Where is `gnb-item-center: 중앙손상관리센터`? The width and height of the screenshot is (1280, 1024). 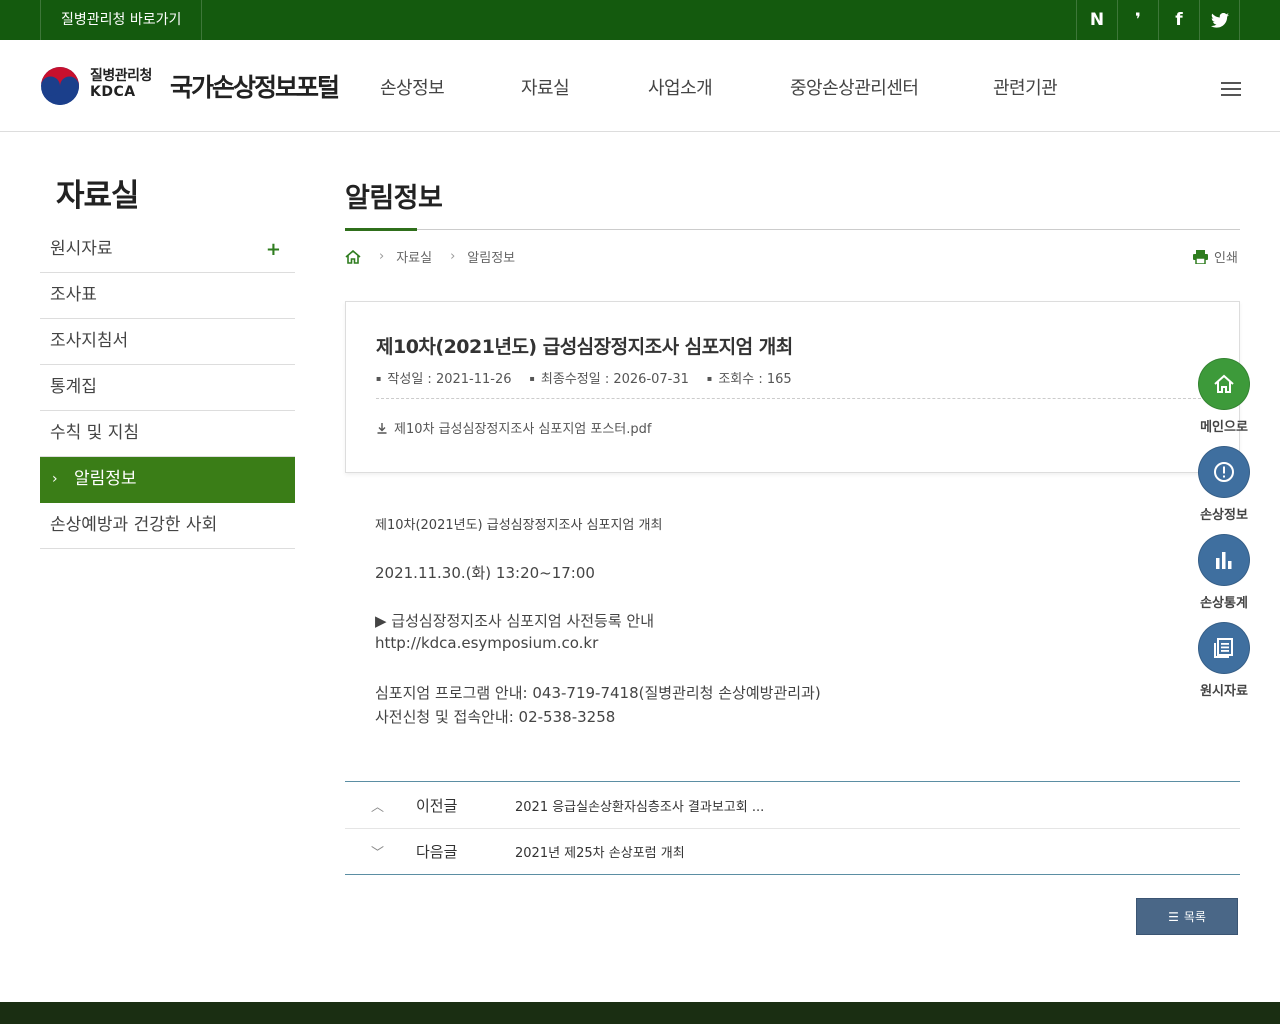
gnb-item-center: 중앙손상관리센터 is located at coordinates (854, 87).